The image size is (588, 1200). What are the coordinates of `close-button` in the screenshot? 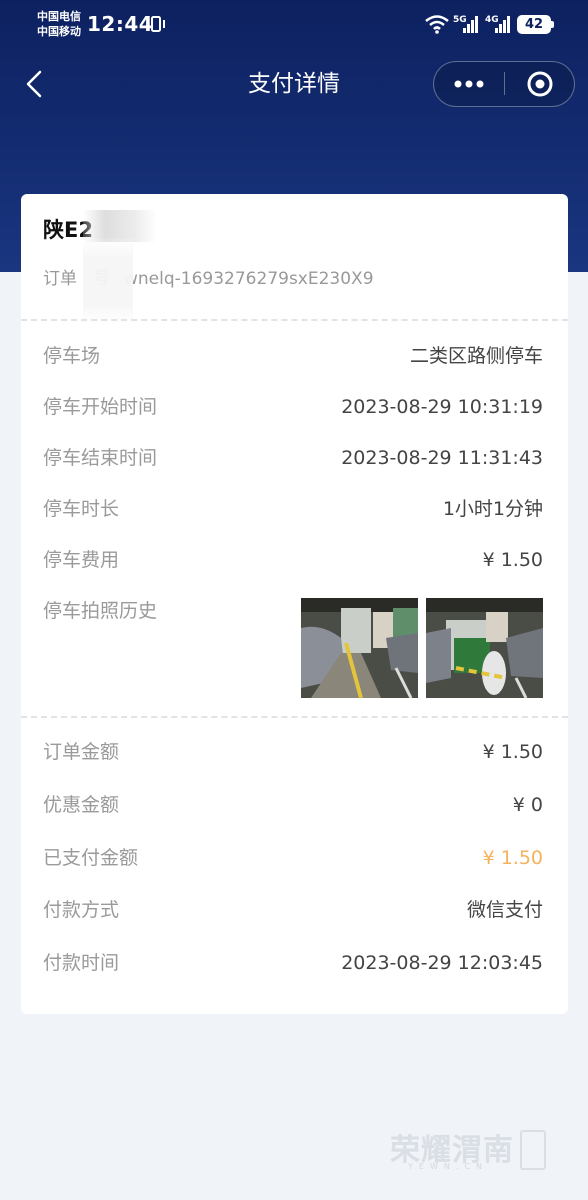 It's located at (539, 83).